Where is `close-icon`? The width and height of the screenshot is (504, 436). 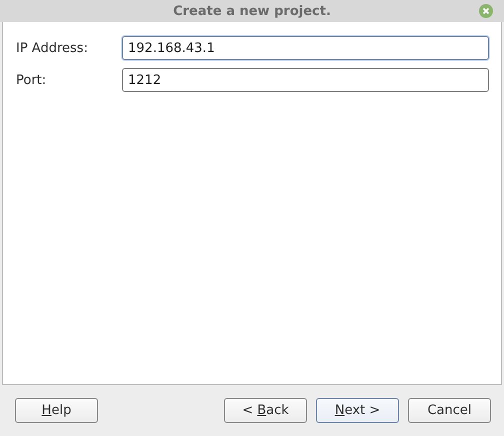
close-icon is located at coordinates (486, 11).